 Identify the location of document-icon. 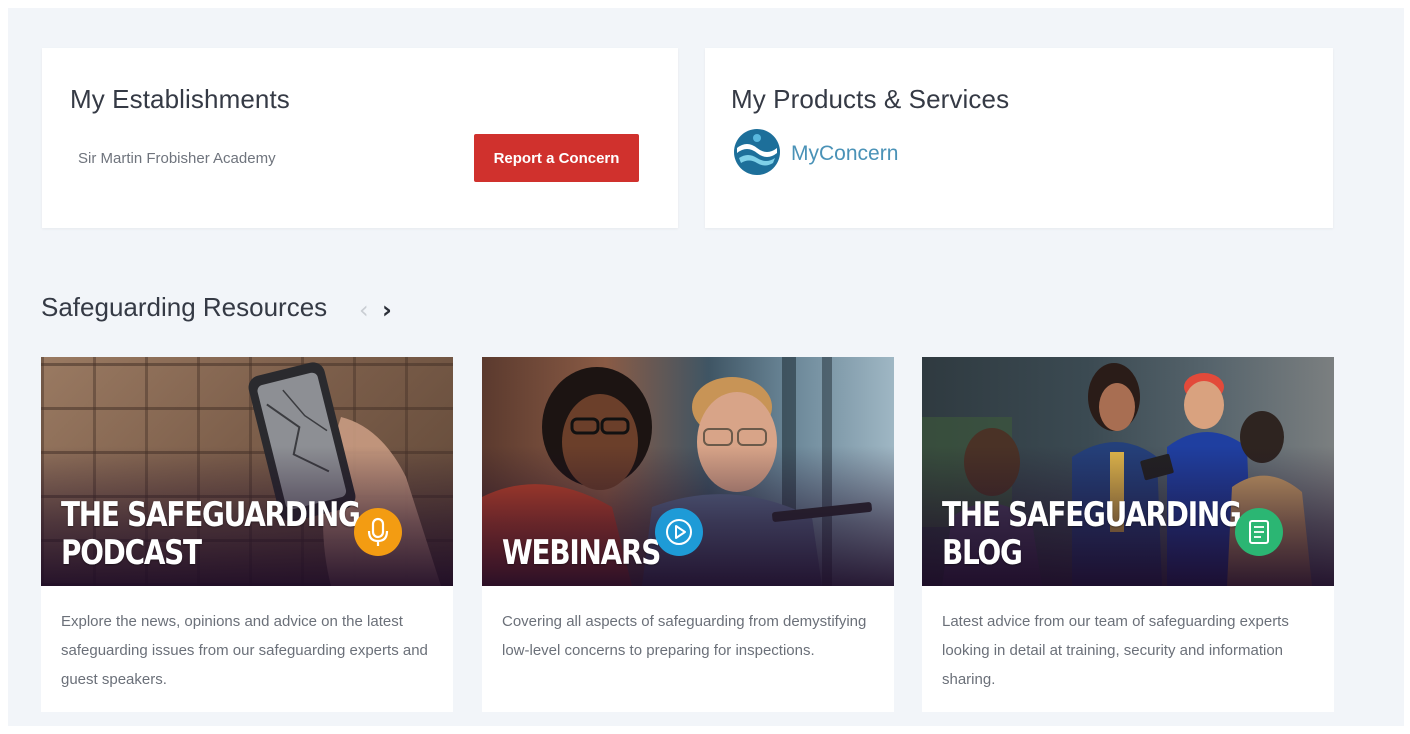
(1259, 532).